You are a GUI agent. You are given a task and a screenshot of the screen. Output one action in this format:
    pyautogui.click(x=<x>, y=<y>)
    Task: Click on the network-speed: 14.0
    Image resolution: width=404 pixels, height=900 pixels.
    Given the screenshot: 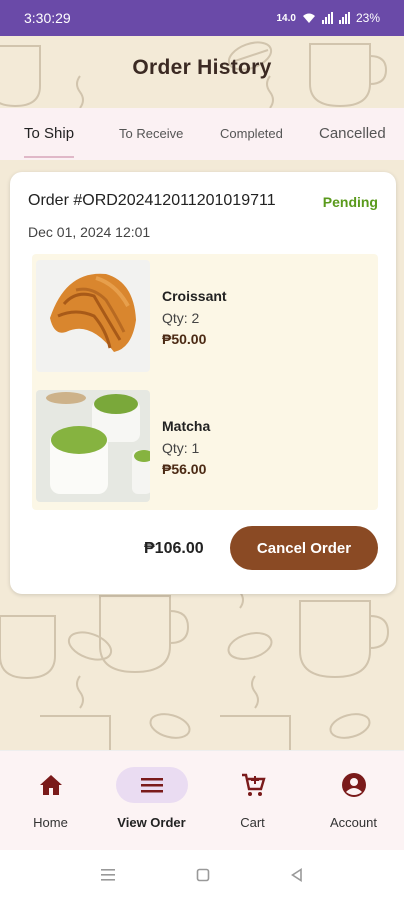 What is the action you would take?
    pyautogui.click(x=286, y=18)
    